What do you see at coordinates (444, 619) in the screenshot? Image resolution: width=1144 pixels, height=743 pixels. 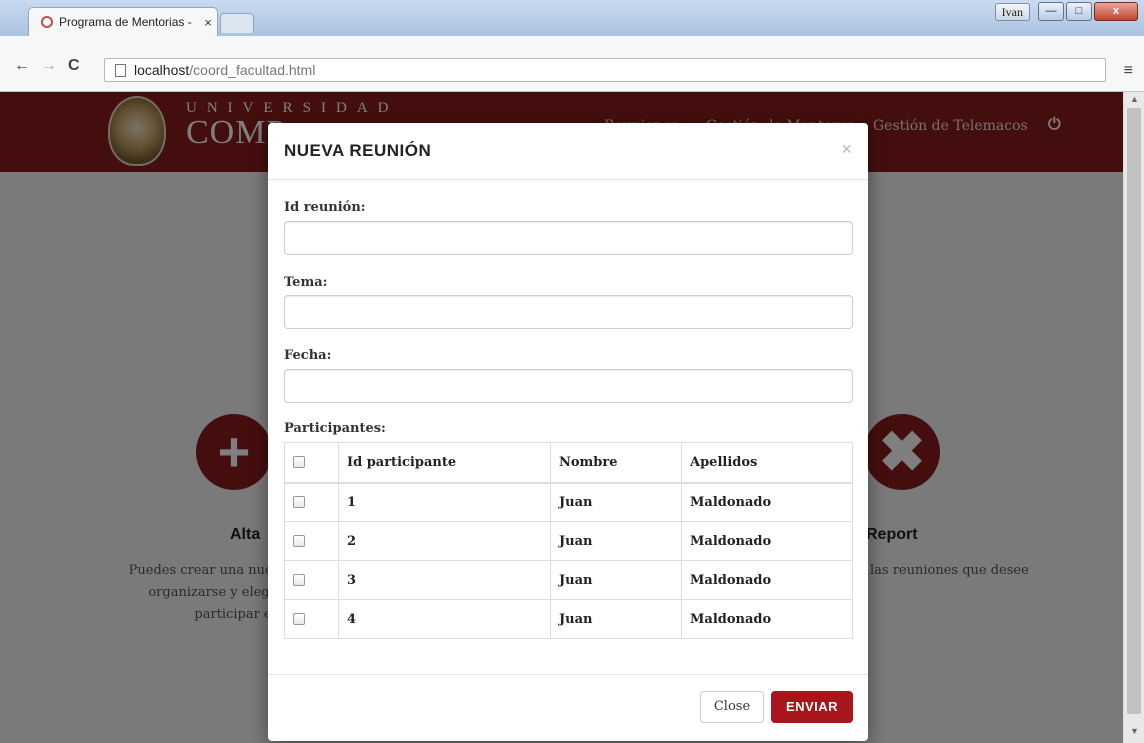 I see `cell-id: 4` at bounding box center [444, 619].